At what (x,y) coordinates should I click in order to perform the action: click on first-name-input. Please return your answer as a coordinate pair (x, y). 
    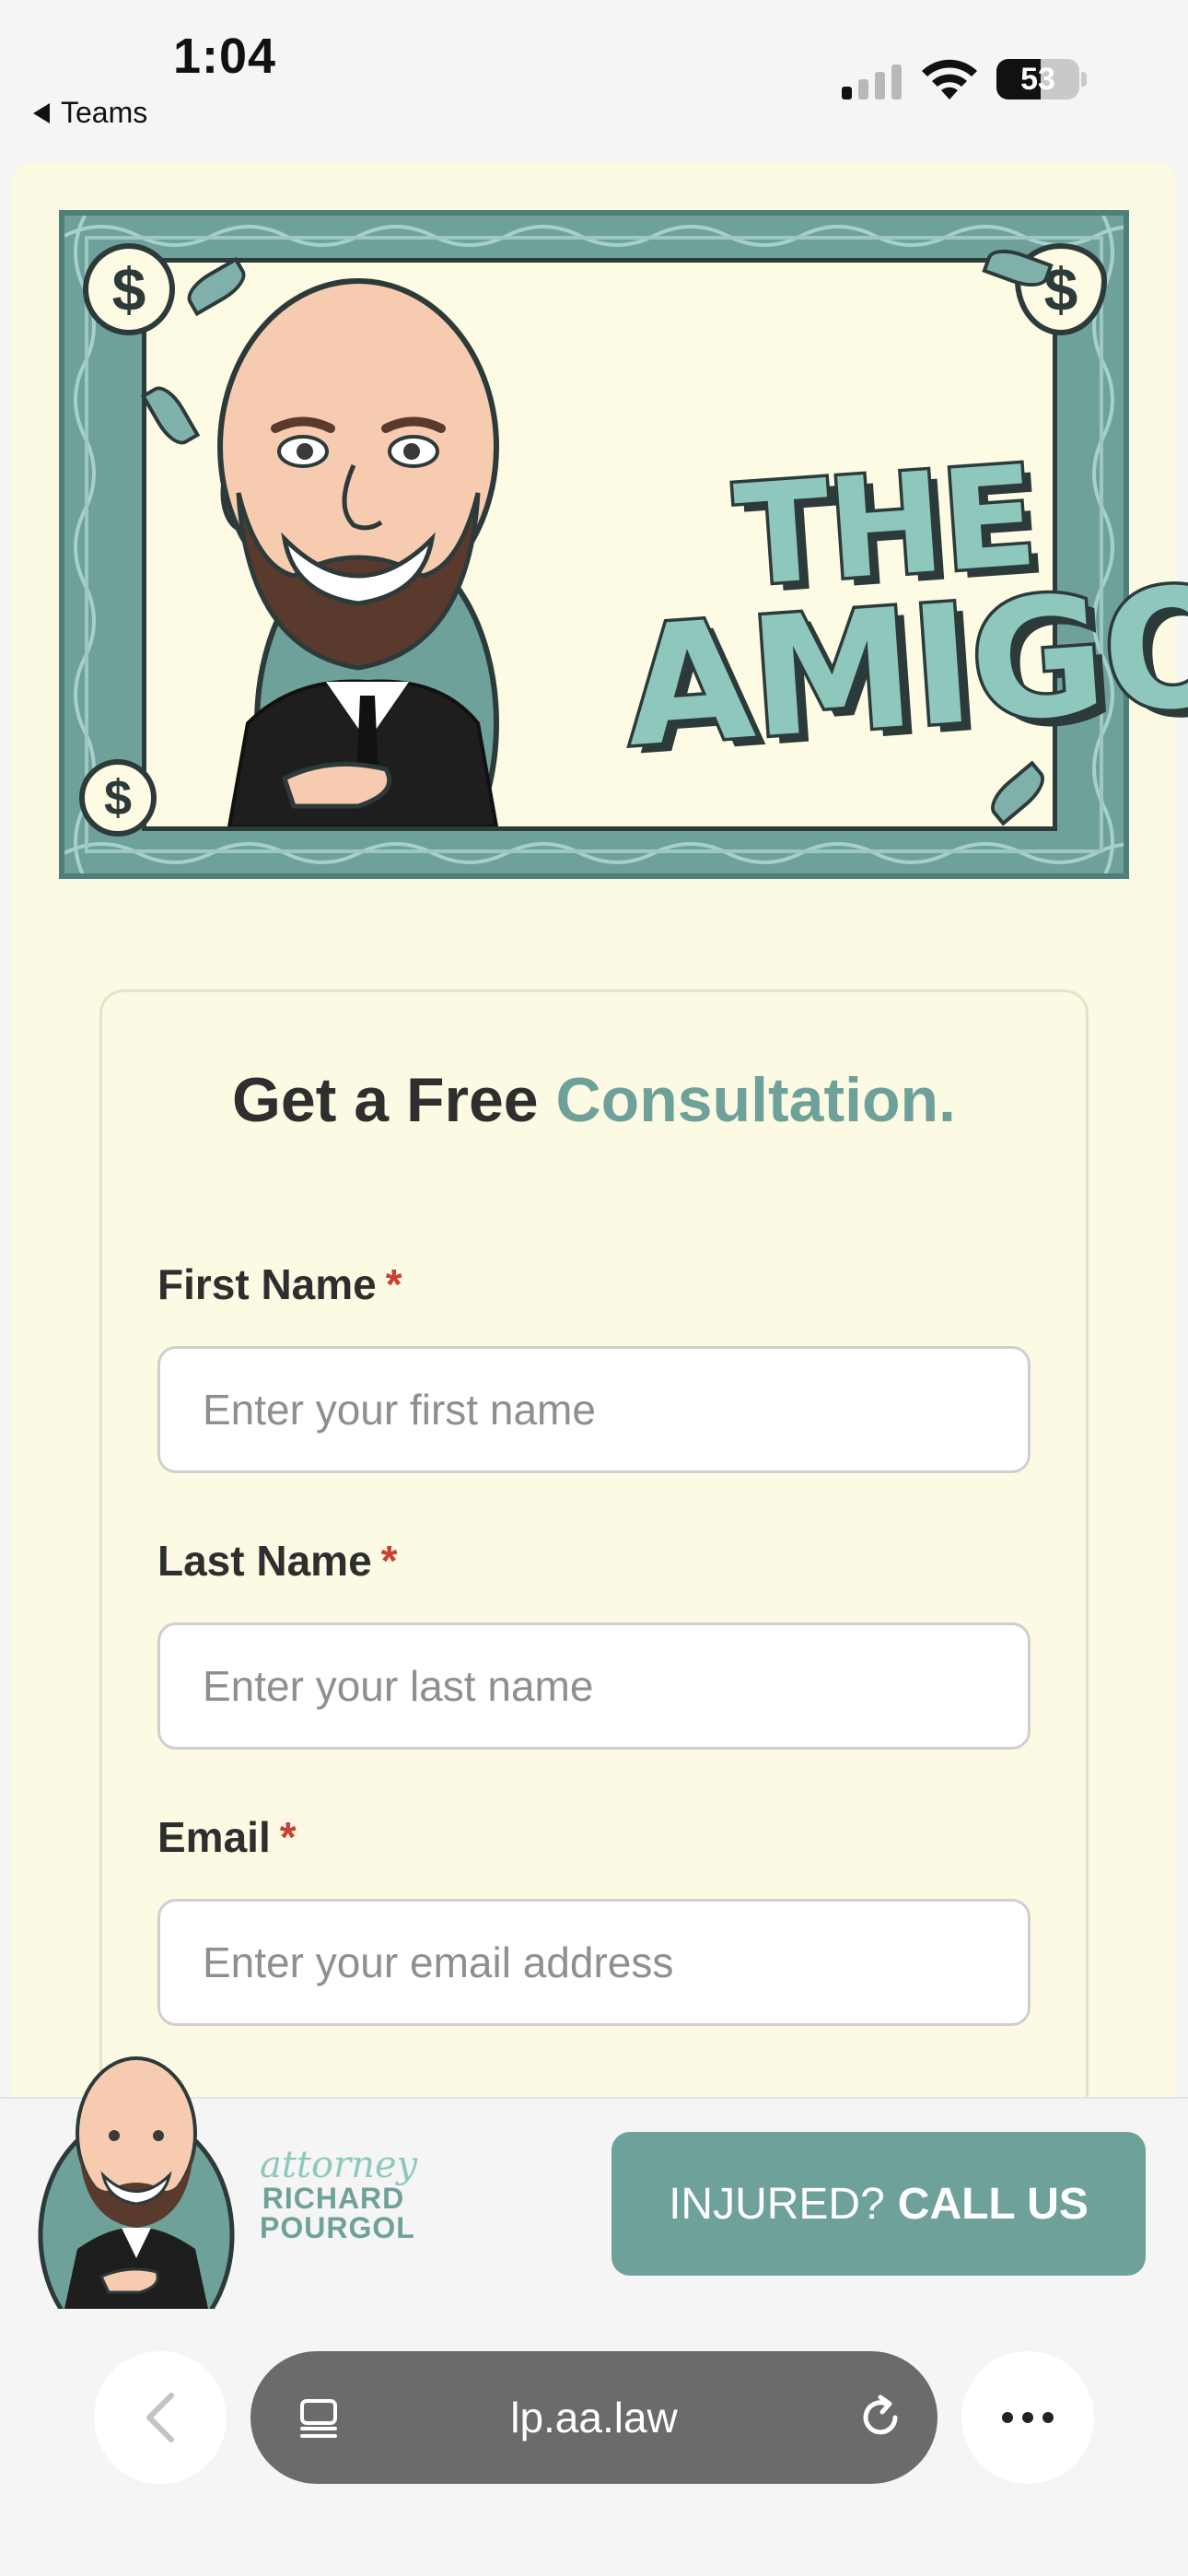
    Looking at the image, I should click on (594, 1409).